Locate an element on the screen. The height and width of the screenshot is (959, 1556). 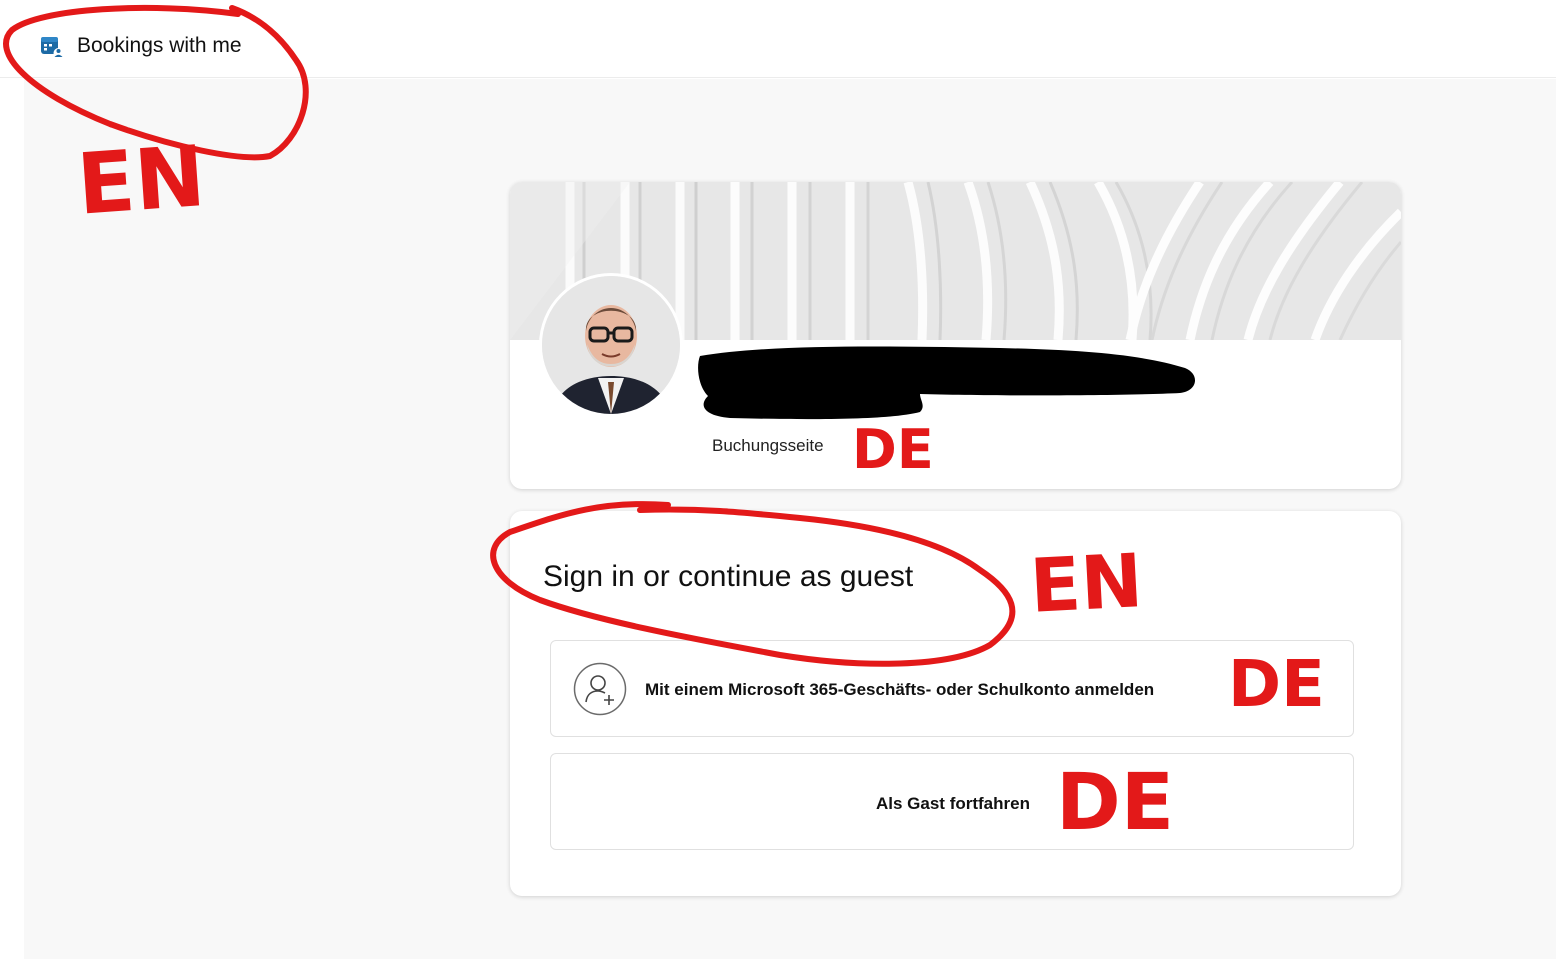
top-bar: Bookings with me is located at coordinates (778, 39).